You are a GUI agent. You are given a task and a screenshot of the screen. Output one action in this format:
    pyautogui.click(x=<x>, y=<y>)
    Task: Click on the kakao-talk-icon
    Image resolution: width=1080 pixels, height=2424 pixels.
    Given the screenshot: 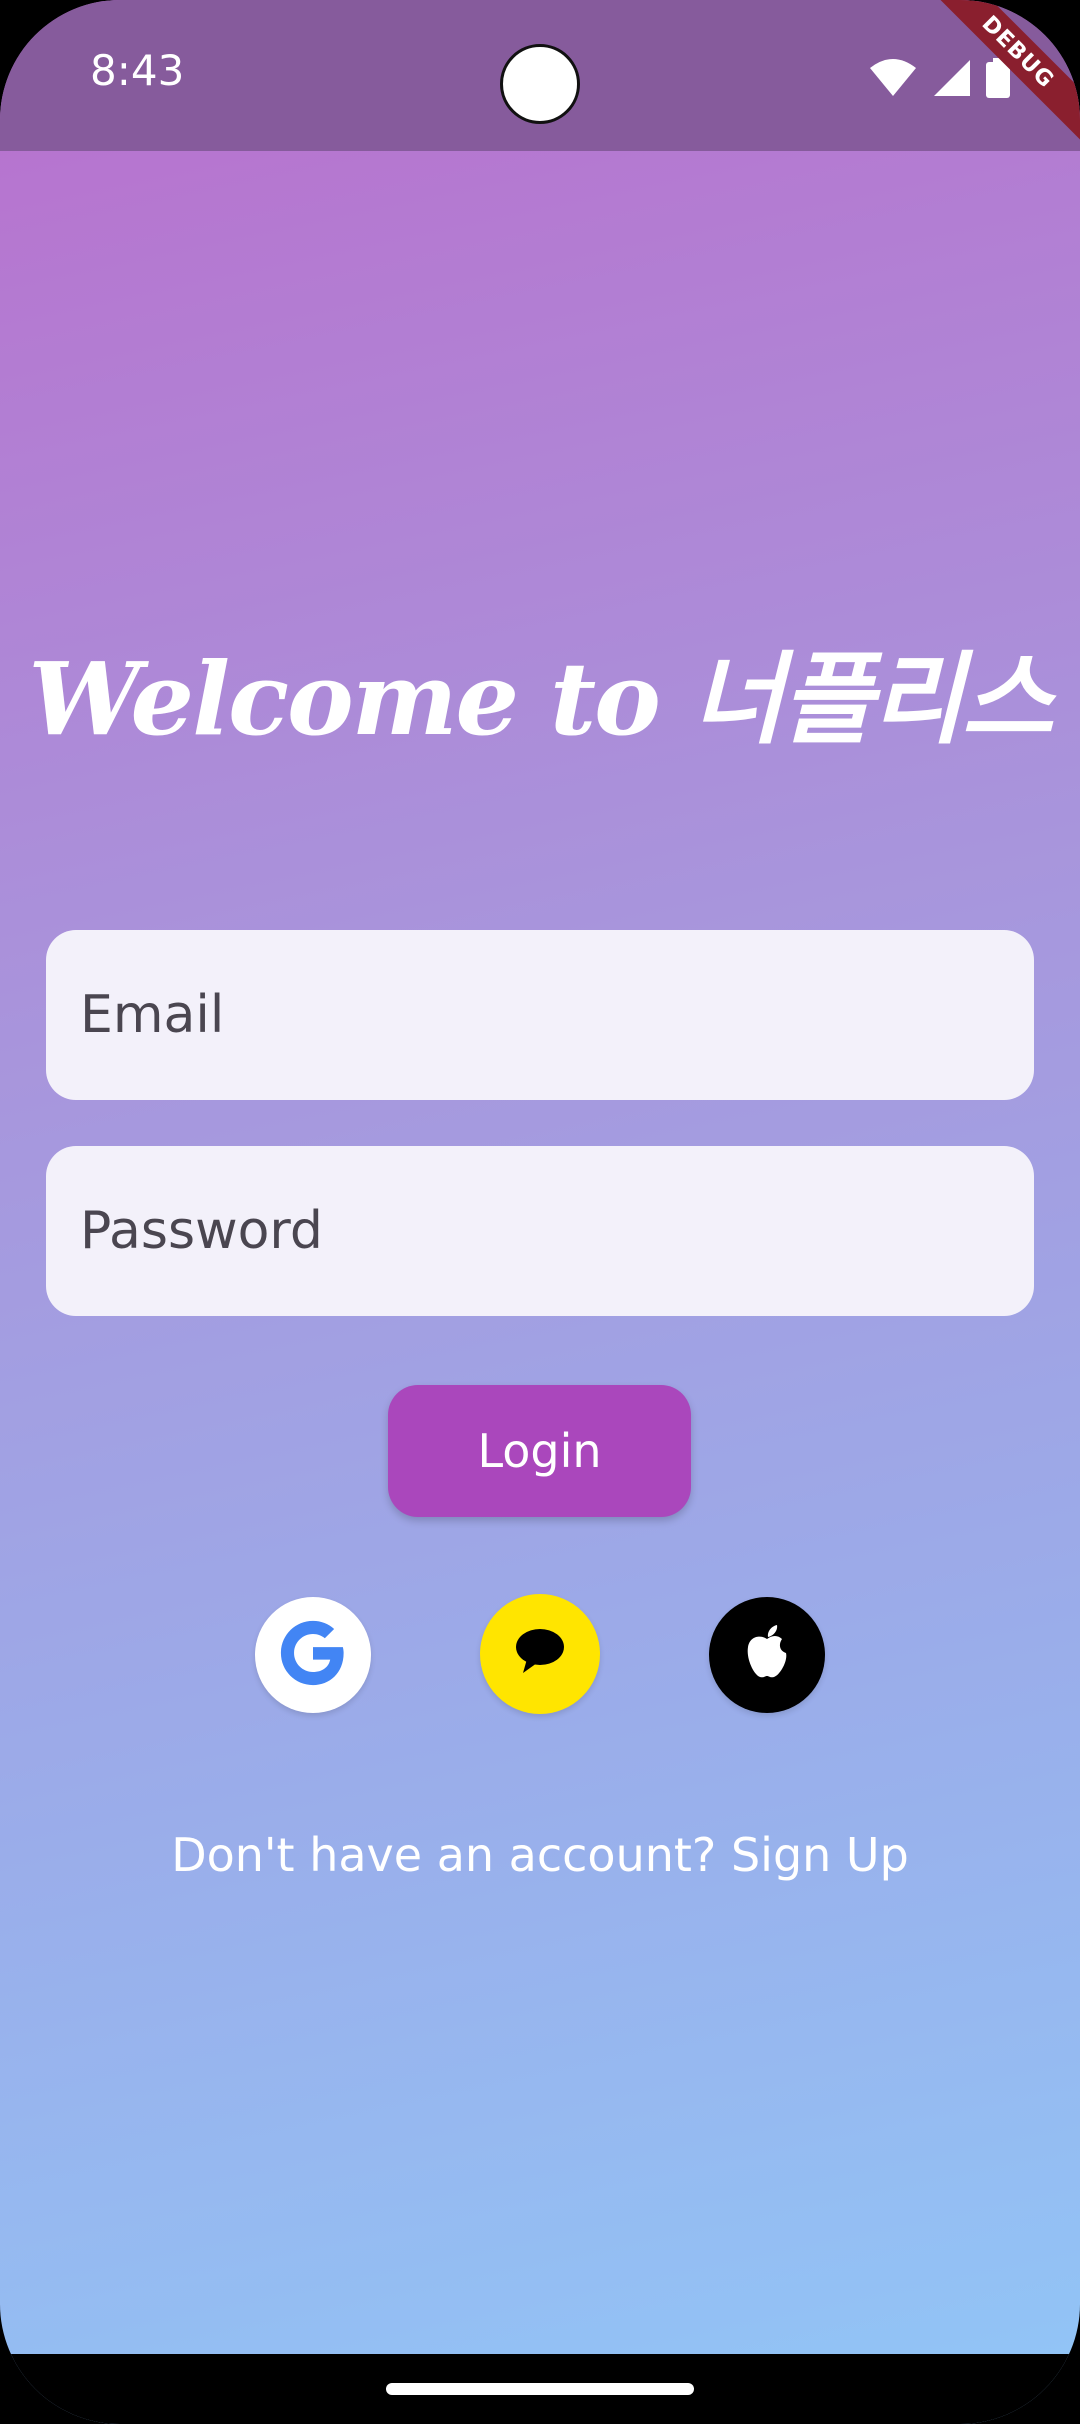 What is the action you would take?
    pyautogui.click(x=540, y=1654)
    